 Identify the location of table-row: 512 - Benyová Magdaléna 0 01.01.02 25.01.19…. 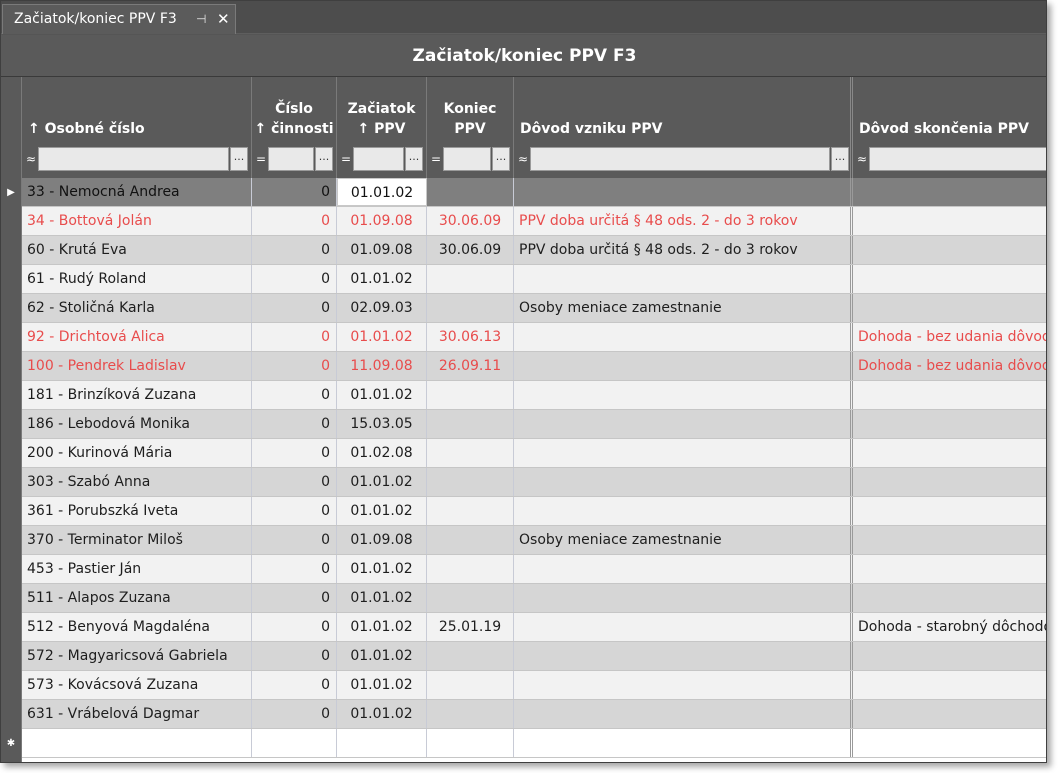
(534, 627).